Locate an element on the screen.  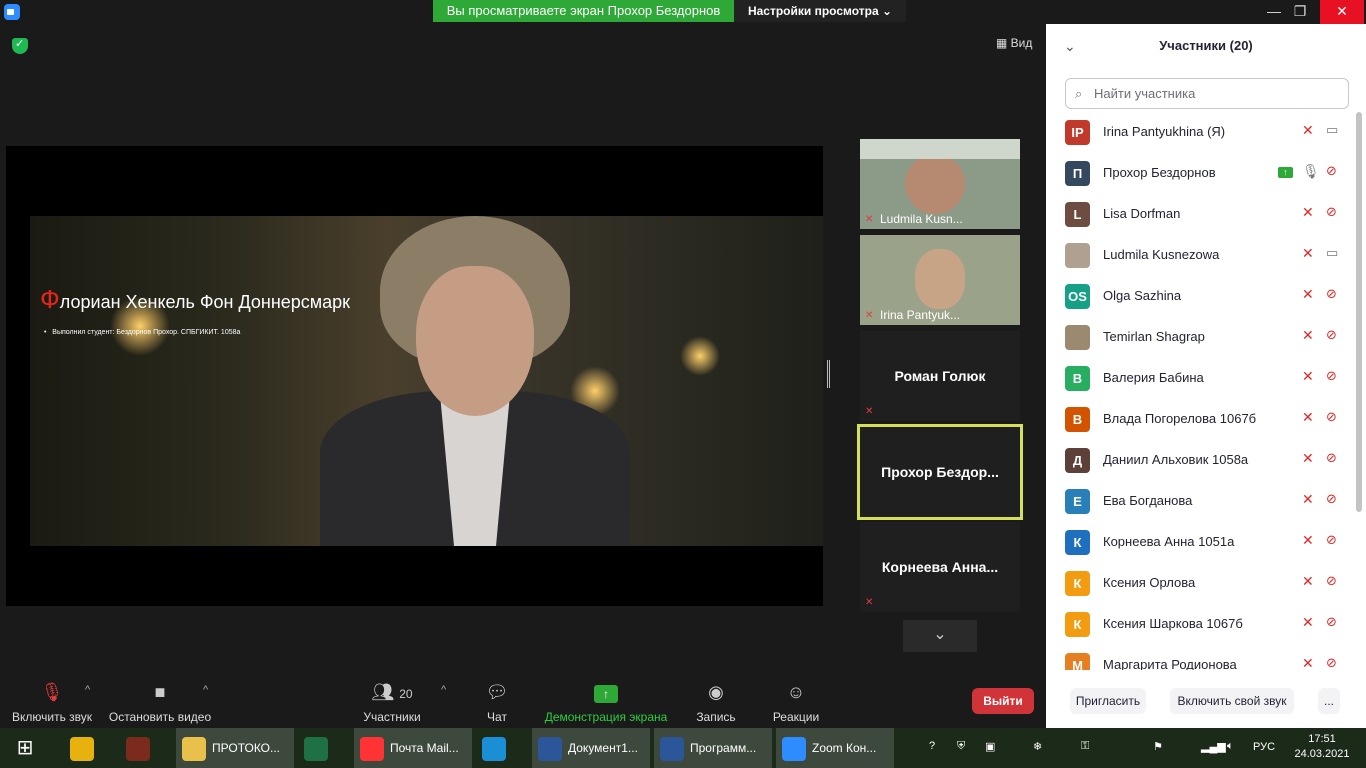
reactions-button: ☺ Реакции is located at coordinates (796, 702).